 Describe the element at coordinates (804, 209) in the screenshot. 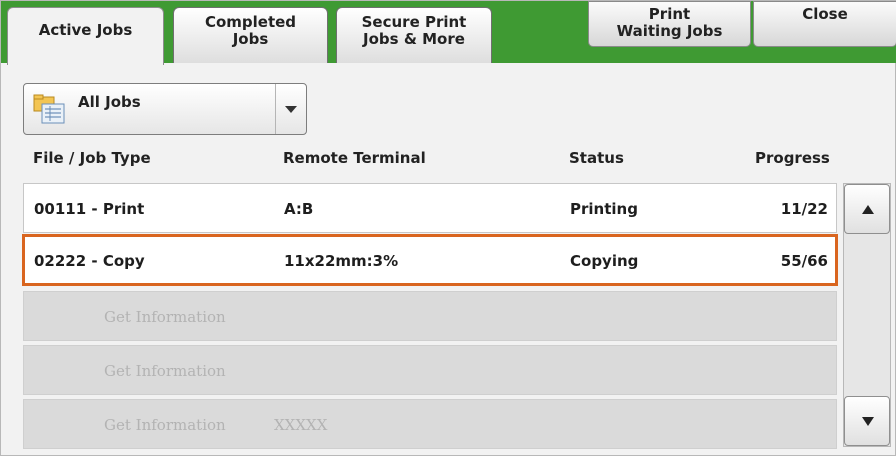

I see `job-progress: 11/22` at that location.